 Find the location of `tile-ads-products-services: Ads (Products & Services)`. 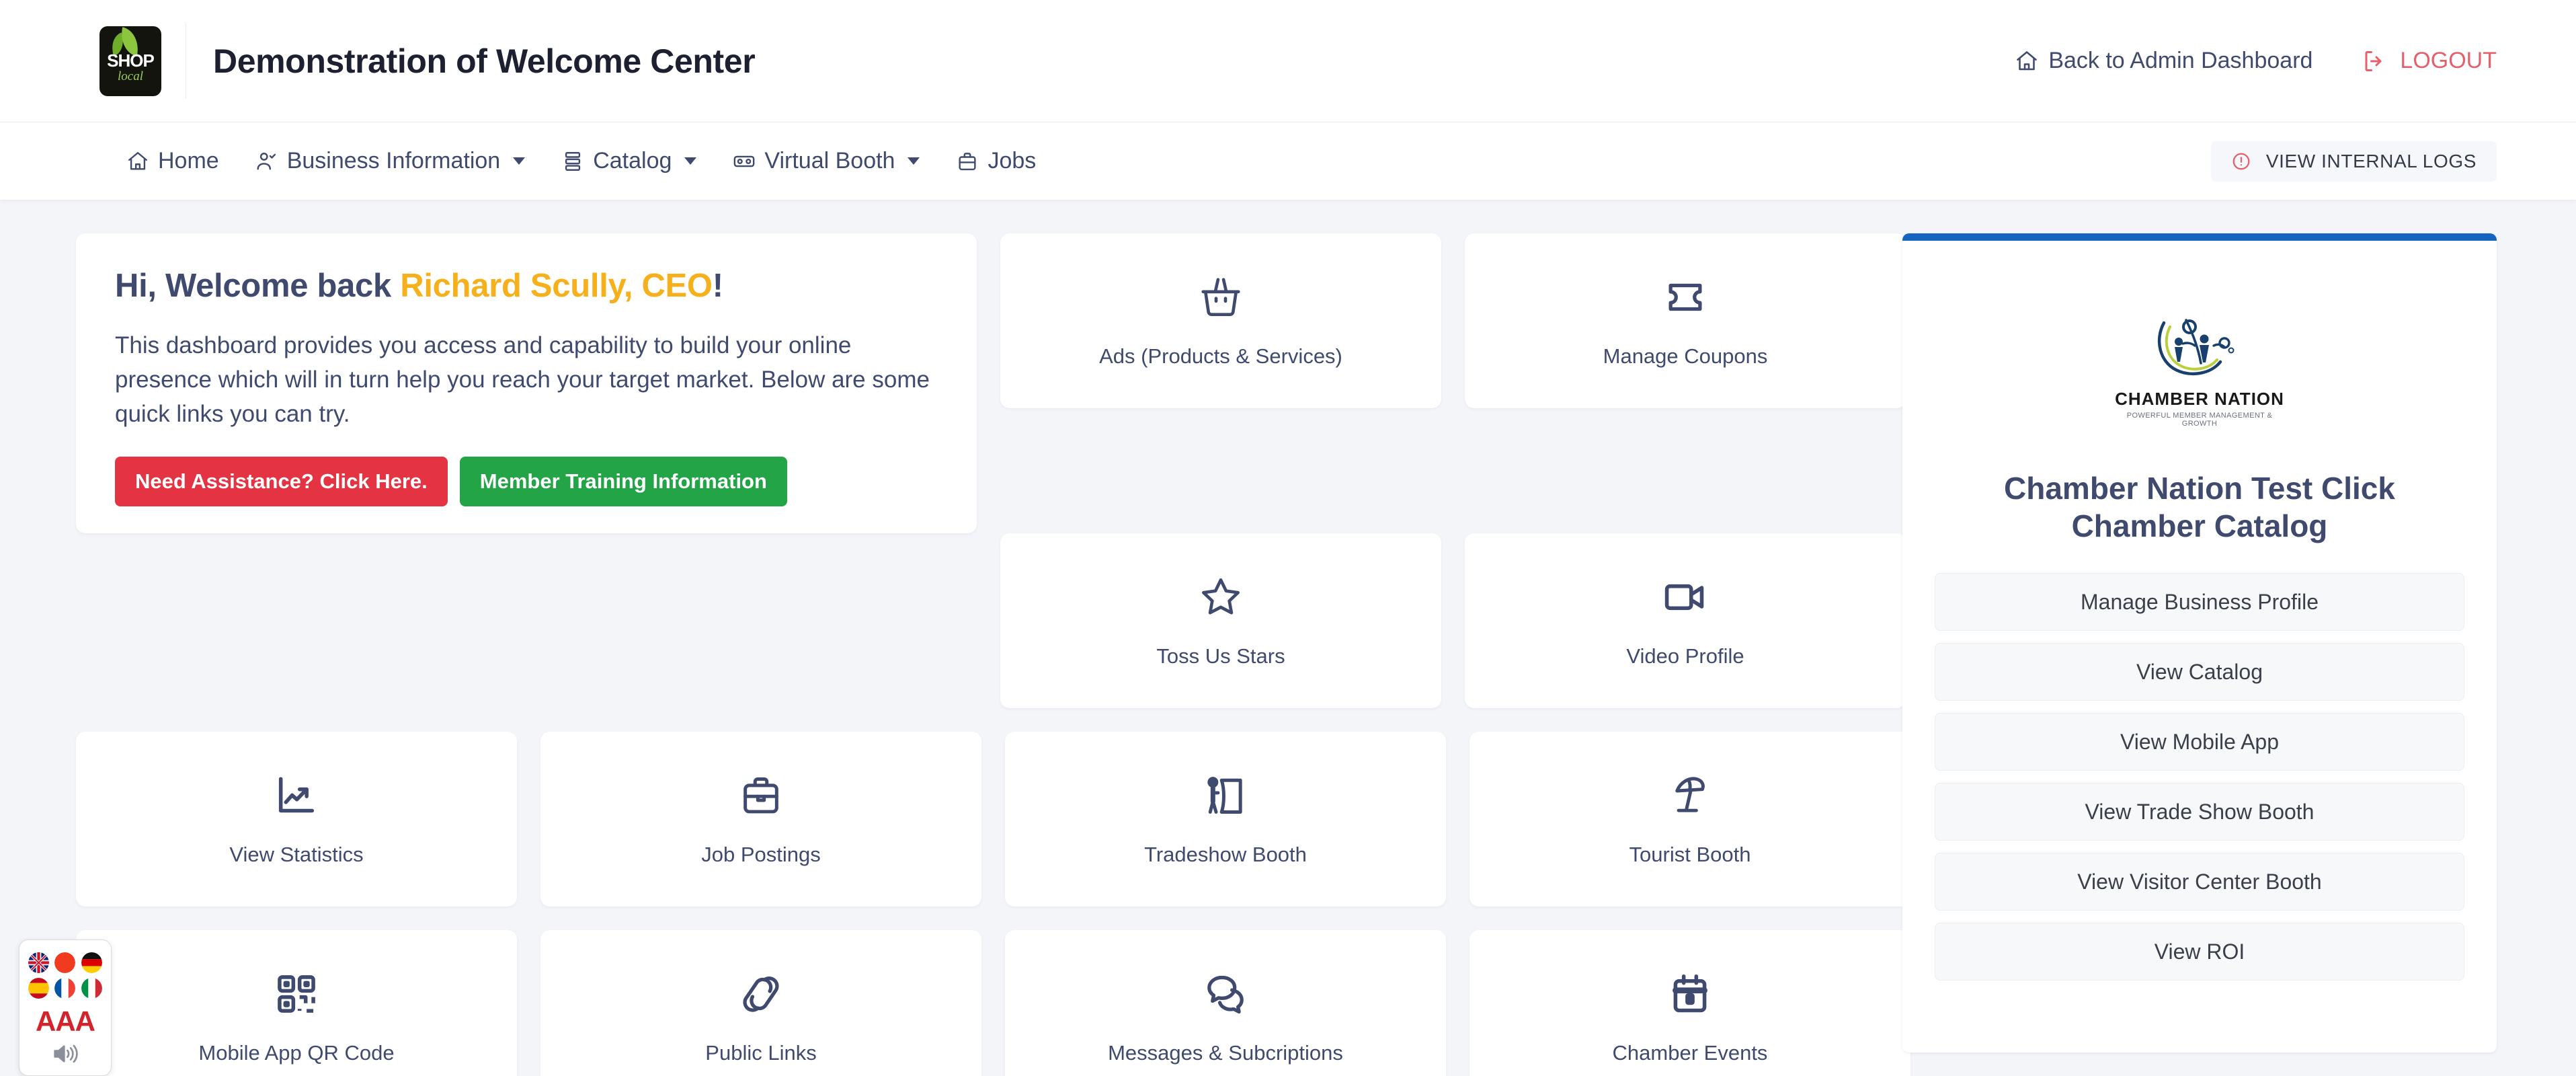

tile-ads-products-services: Ads (Products & Services) is located at coordinates (1220, 320).